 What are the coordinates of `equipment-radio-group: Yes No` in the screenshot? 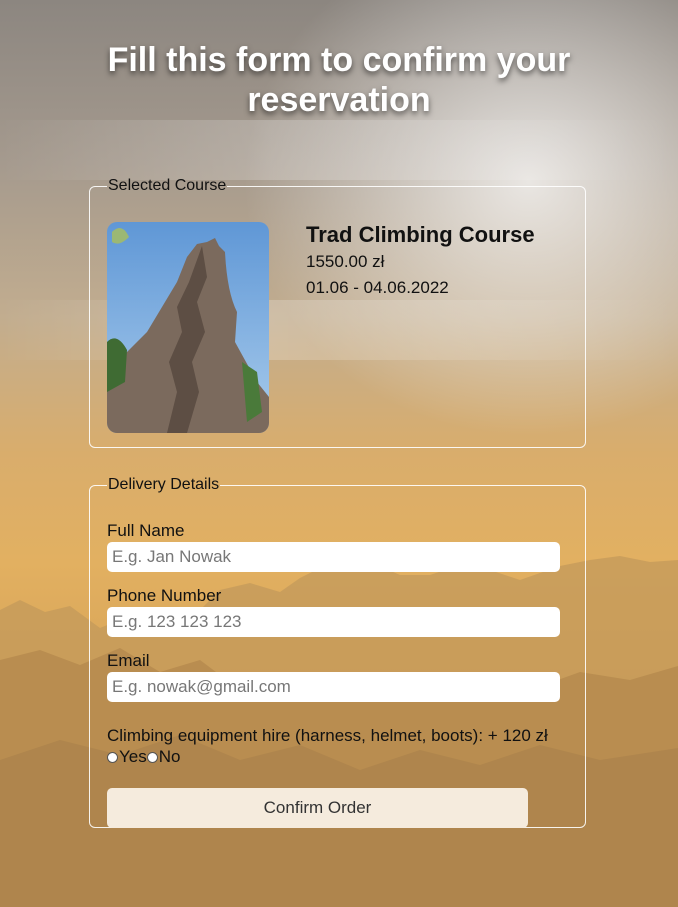 It's located at (143, 757).